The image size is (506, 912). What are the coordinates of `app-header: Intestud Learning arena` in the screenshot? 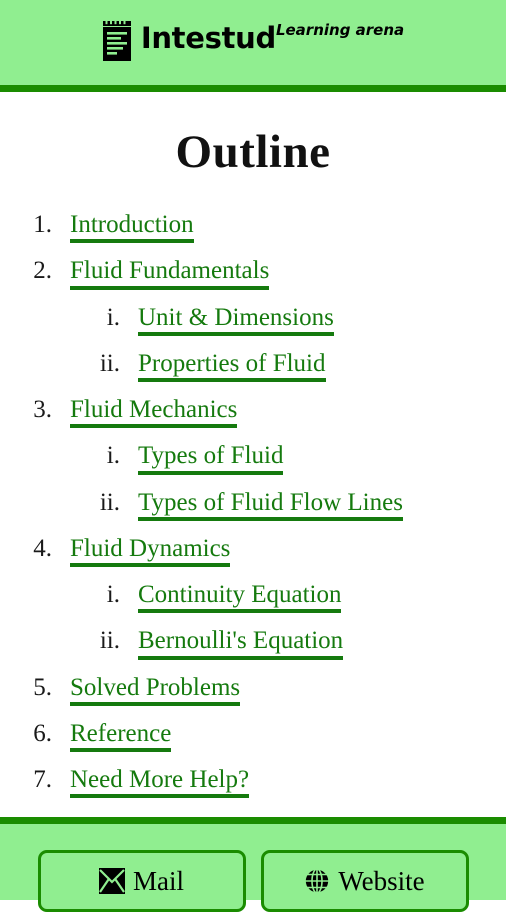 It's located at (253, 42).